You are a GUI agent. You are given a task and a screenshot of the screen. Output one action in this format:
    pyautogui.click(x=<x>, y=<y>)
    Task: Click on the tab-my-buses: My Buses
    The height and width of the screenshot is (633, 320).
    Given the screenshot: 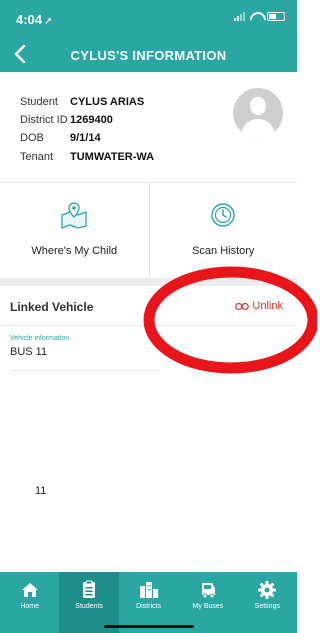 What is the action you would take?
    pyautogui.click(x=207, y=602)
    